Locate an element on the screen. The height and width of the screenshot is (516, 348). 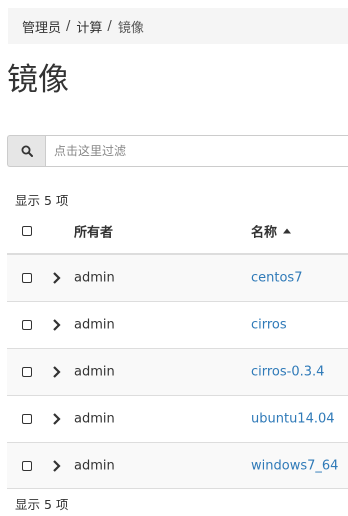
table-row: admin ubuntu14.04 is located at coordinates (177, 418).